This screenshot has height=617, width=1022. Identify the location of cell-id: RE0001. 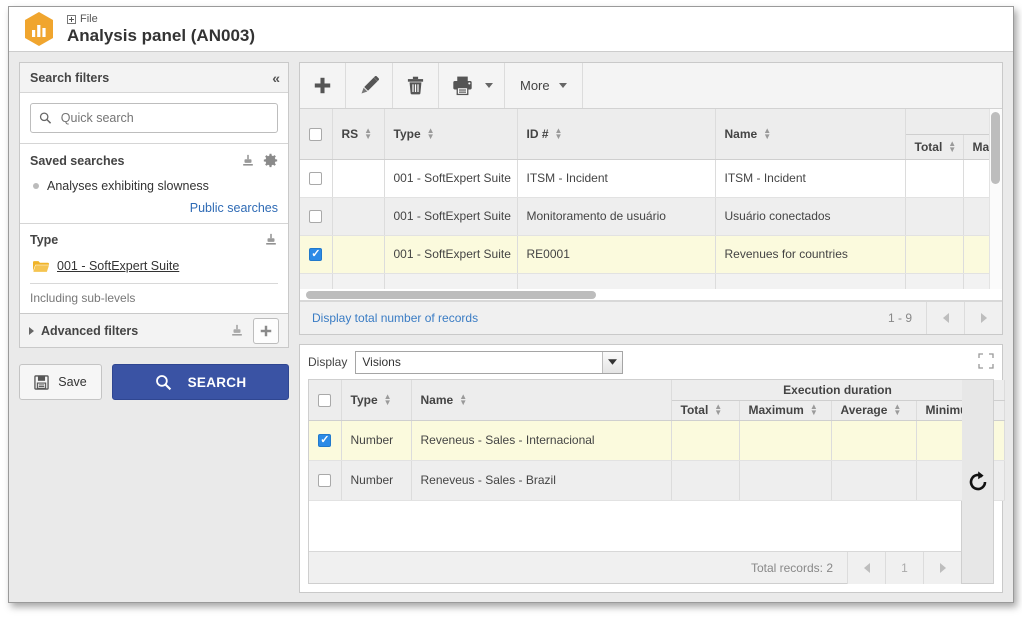
(616, 254).